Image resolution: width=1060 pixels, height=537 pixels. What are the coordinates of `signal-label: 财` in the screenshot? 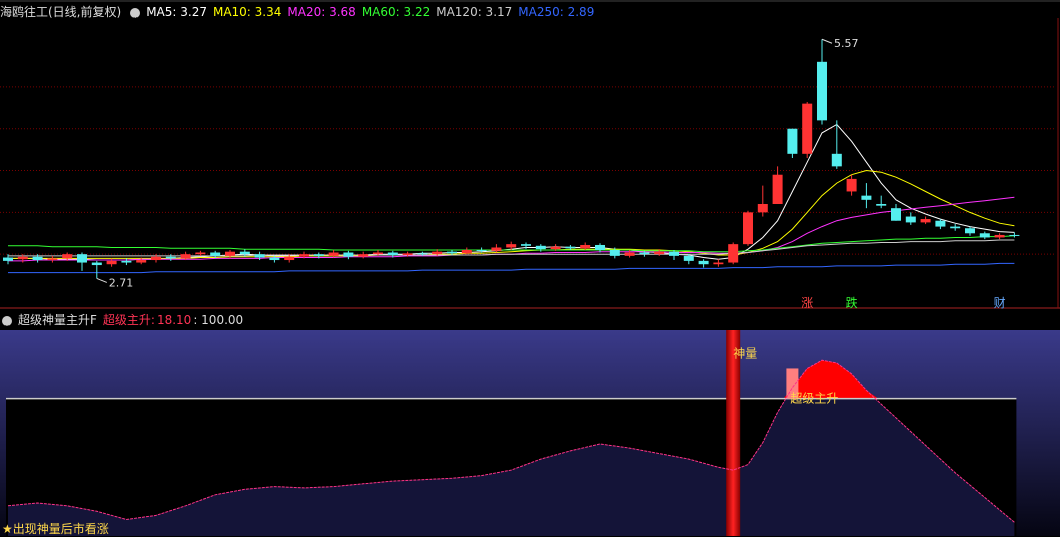 It's located at (1000, 303).